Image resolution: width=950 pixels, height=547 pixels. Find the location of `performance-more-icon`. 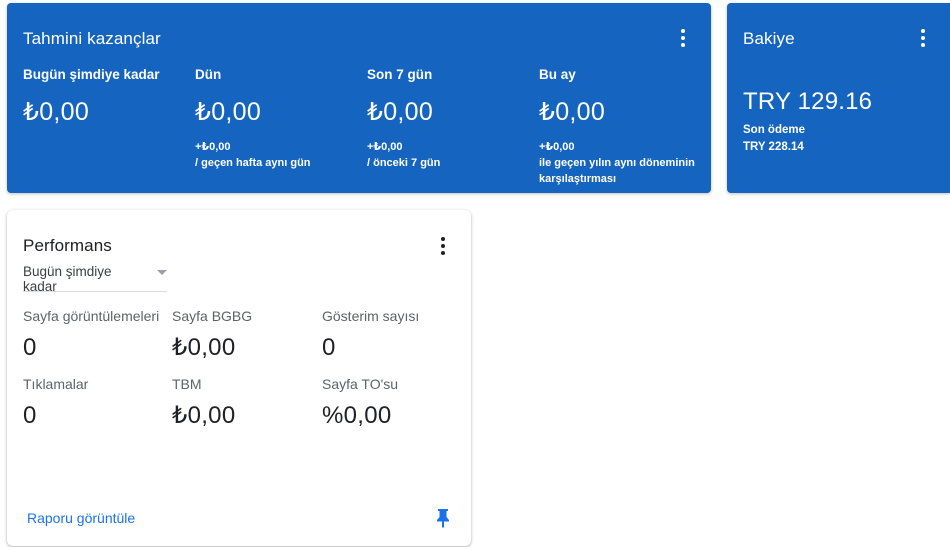

performance-more-icon is located at coordinates (443, 246).